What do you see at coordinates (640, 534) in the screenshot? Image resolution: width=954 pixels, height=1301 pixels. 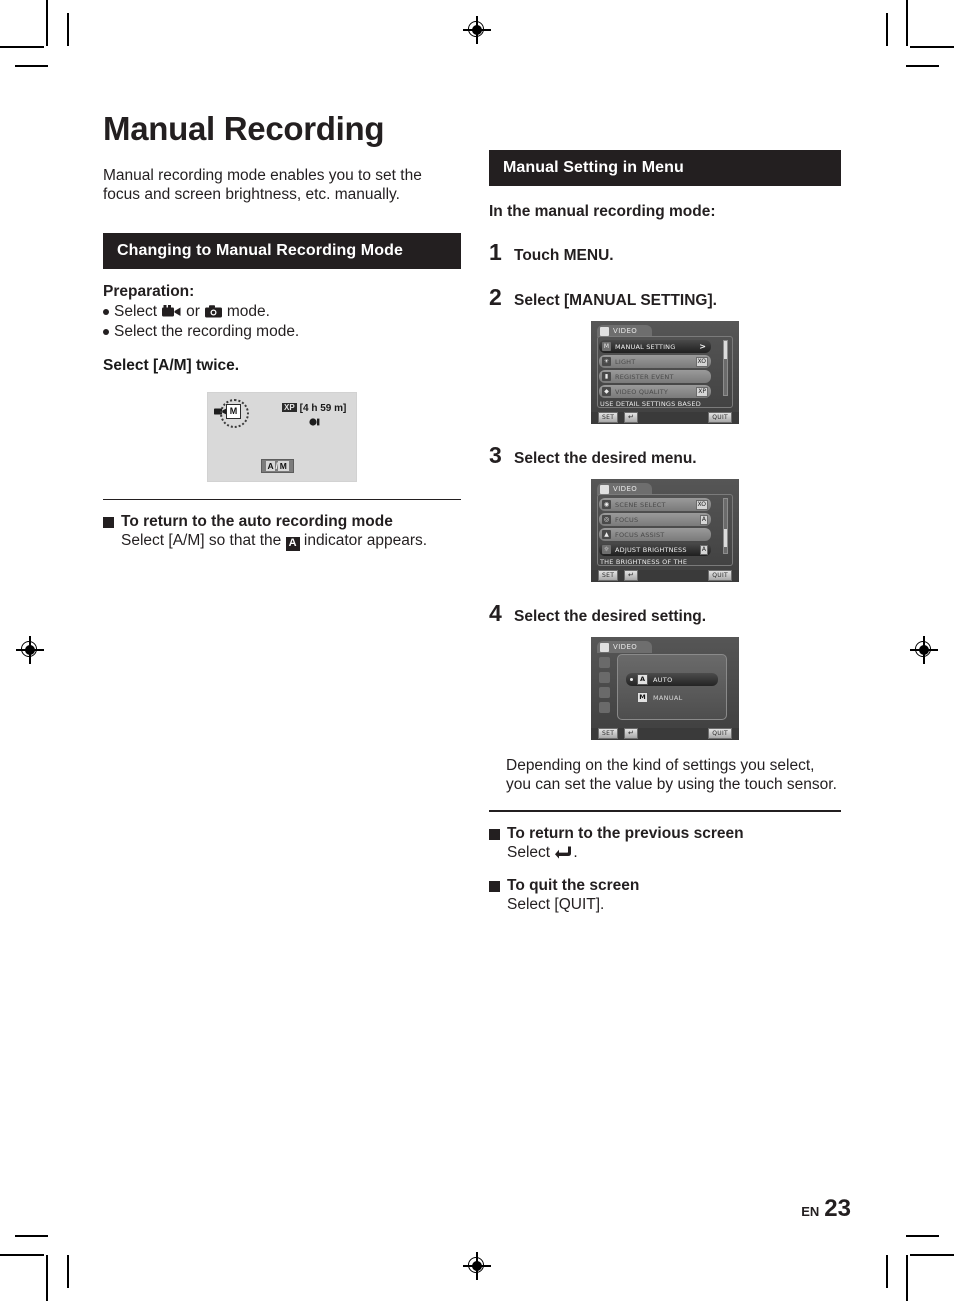 I see `menu-row-label: FOCUS ASSIST` at bounding box center [640, 534].